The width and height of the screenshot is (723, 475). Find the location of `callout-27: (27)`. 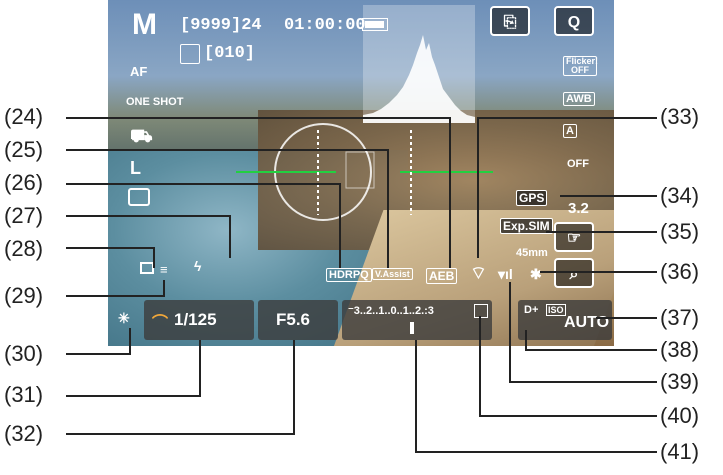

callout-27: (27) is located at coordinates (24, 215).